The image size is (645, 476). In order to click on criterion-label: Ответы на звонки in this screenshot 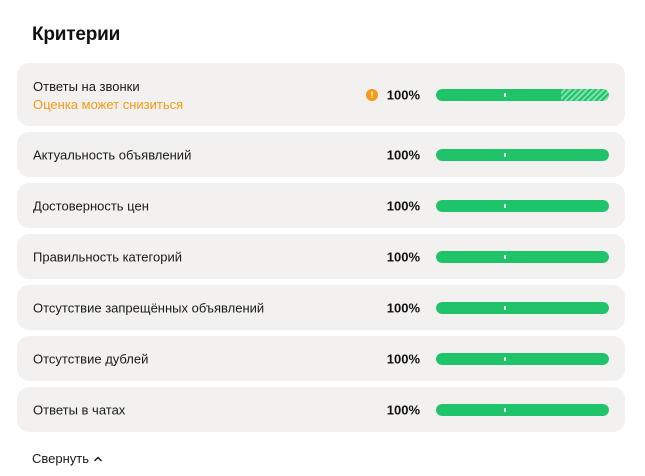, I will do `click(86, 86)`.